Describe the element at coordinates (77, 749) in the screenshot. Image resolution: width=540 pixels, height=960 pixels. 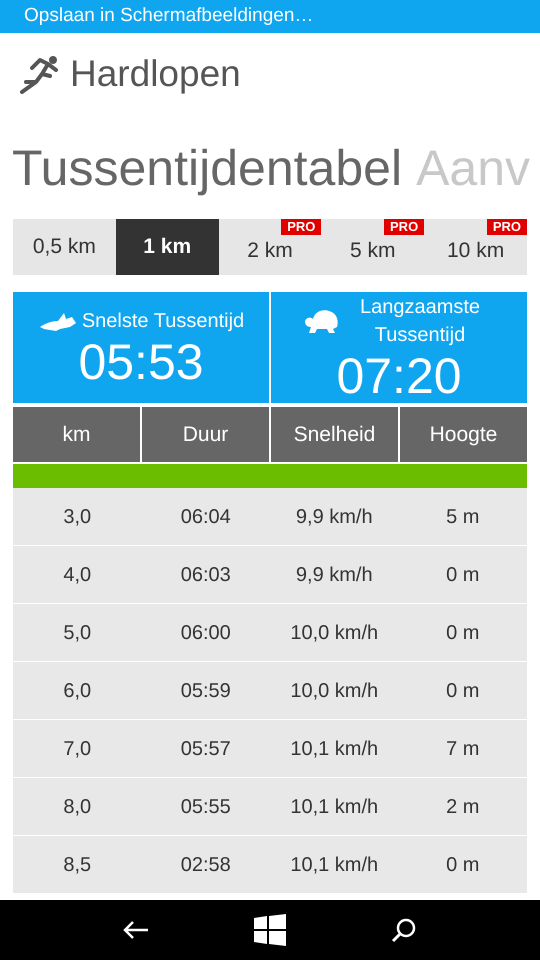
I see `table-cell-text: 7,0` at that location.